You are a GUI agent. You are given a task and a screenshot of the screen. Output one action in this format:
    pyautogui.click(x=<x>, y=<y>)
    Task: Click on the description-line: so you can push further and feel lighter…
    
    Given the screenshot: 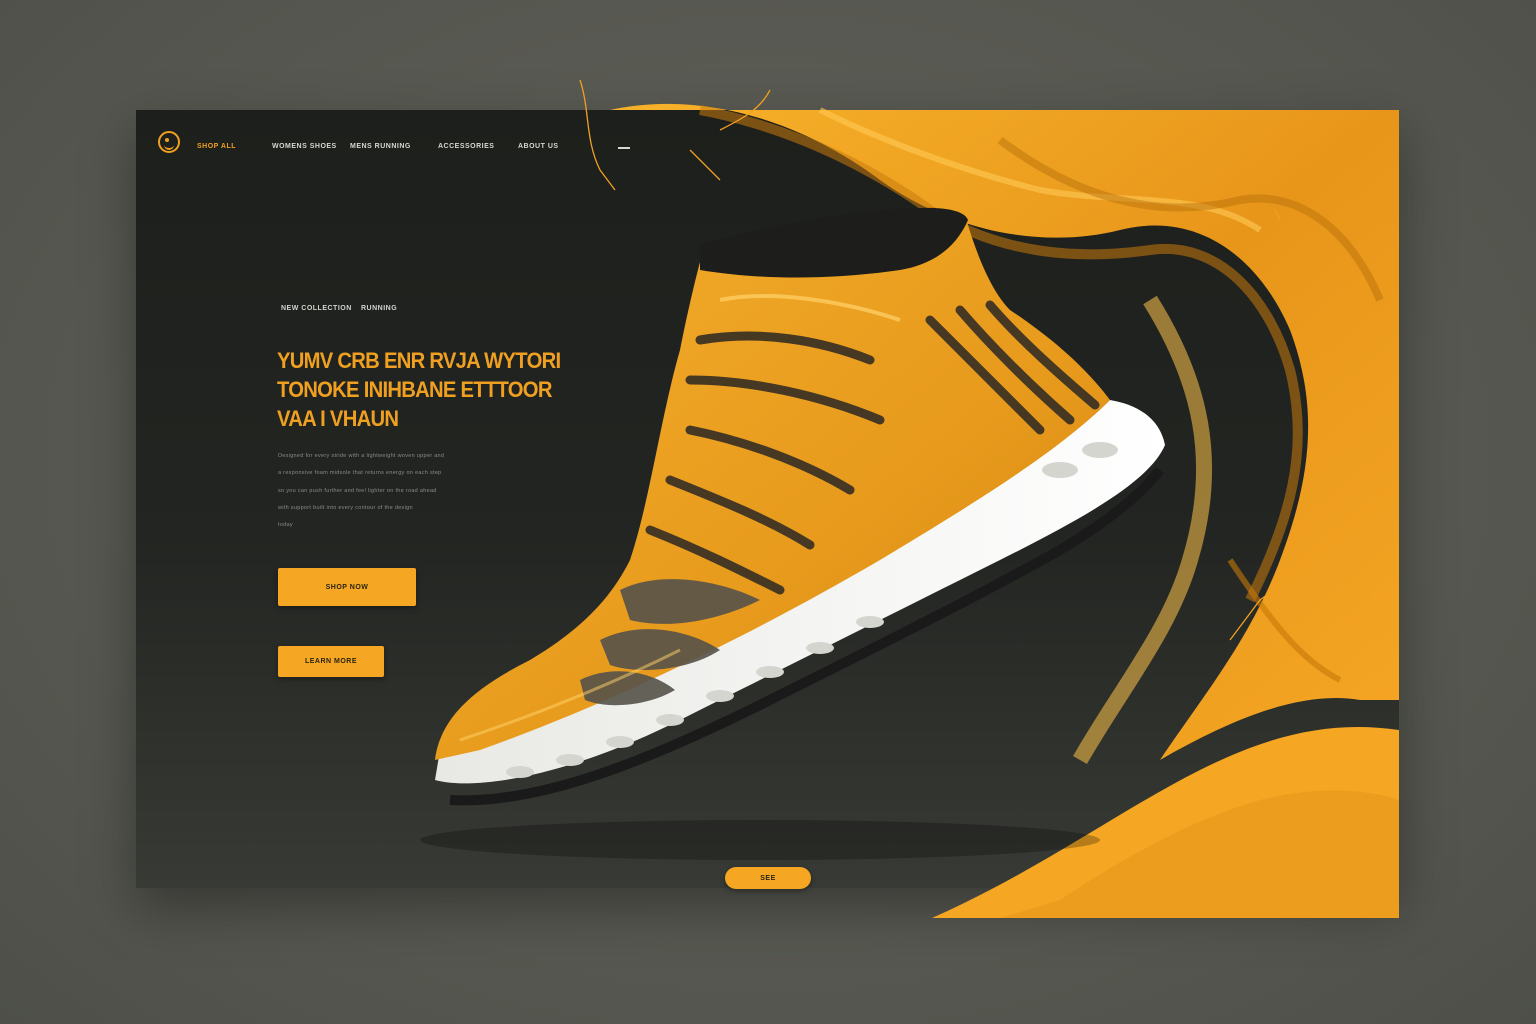 What is the action you would take?
    pyautogui.click(x=357, y=490)
    